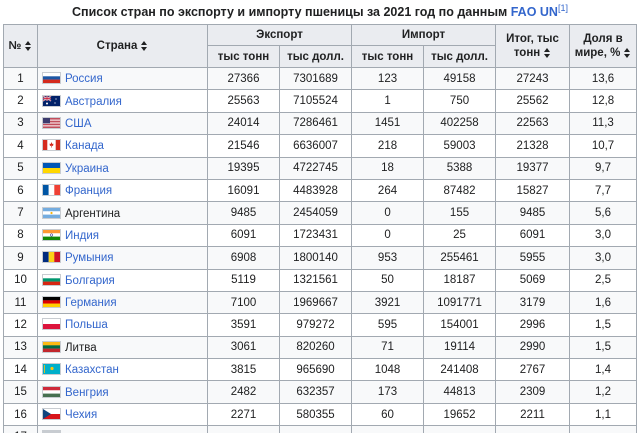 The width and height of the screenshot is (640, 433). I want to click on cell-export-tons: 21546, so click(243, 146).